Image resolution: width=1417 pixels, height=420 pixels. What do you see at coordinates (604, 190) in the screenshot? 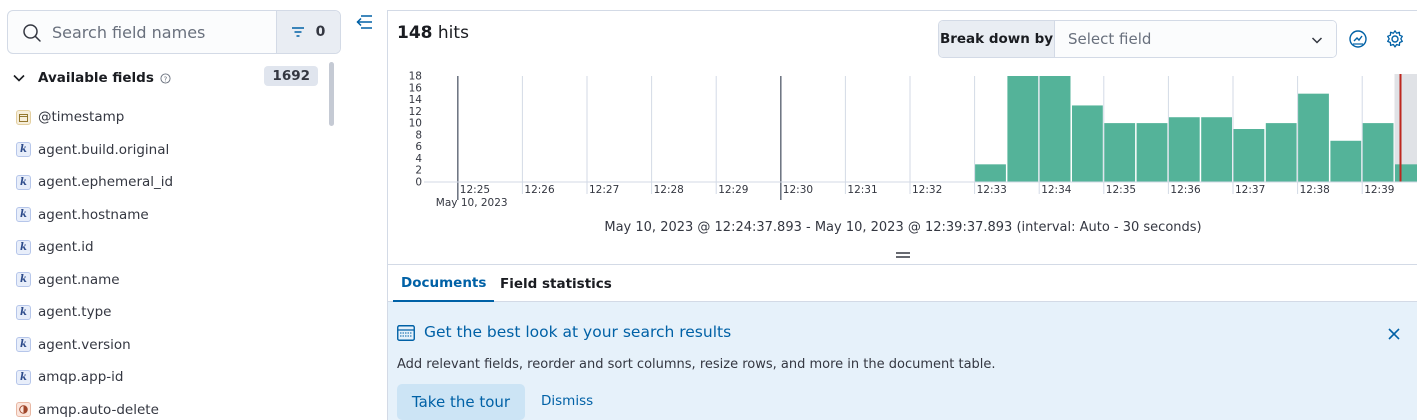
I see `x-tick-label: 12:27` at bounding box center [604, 190].